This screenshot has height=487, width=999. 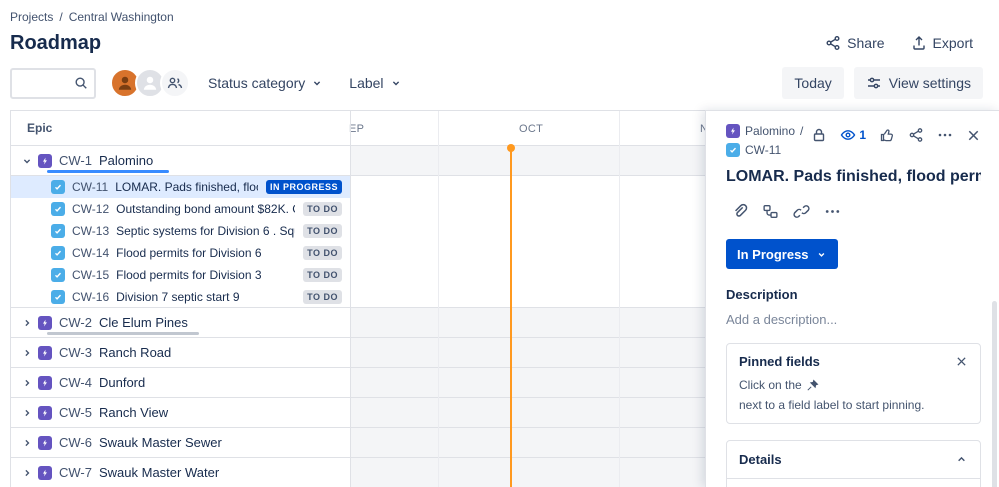 I want to click on breadcrumb-projects-link: Projects, so click(x=31, y=17).